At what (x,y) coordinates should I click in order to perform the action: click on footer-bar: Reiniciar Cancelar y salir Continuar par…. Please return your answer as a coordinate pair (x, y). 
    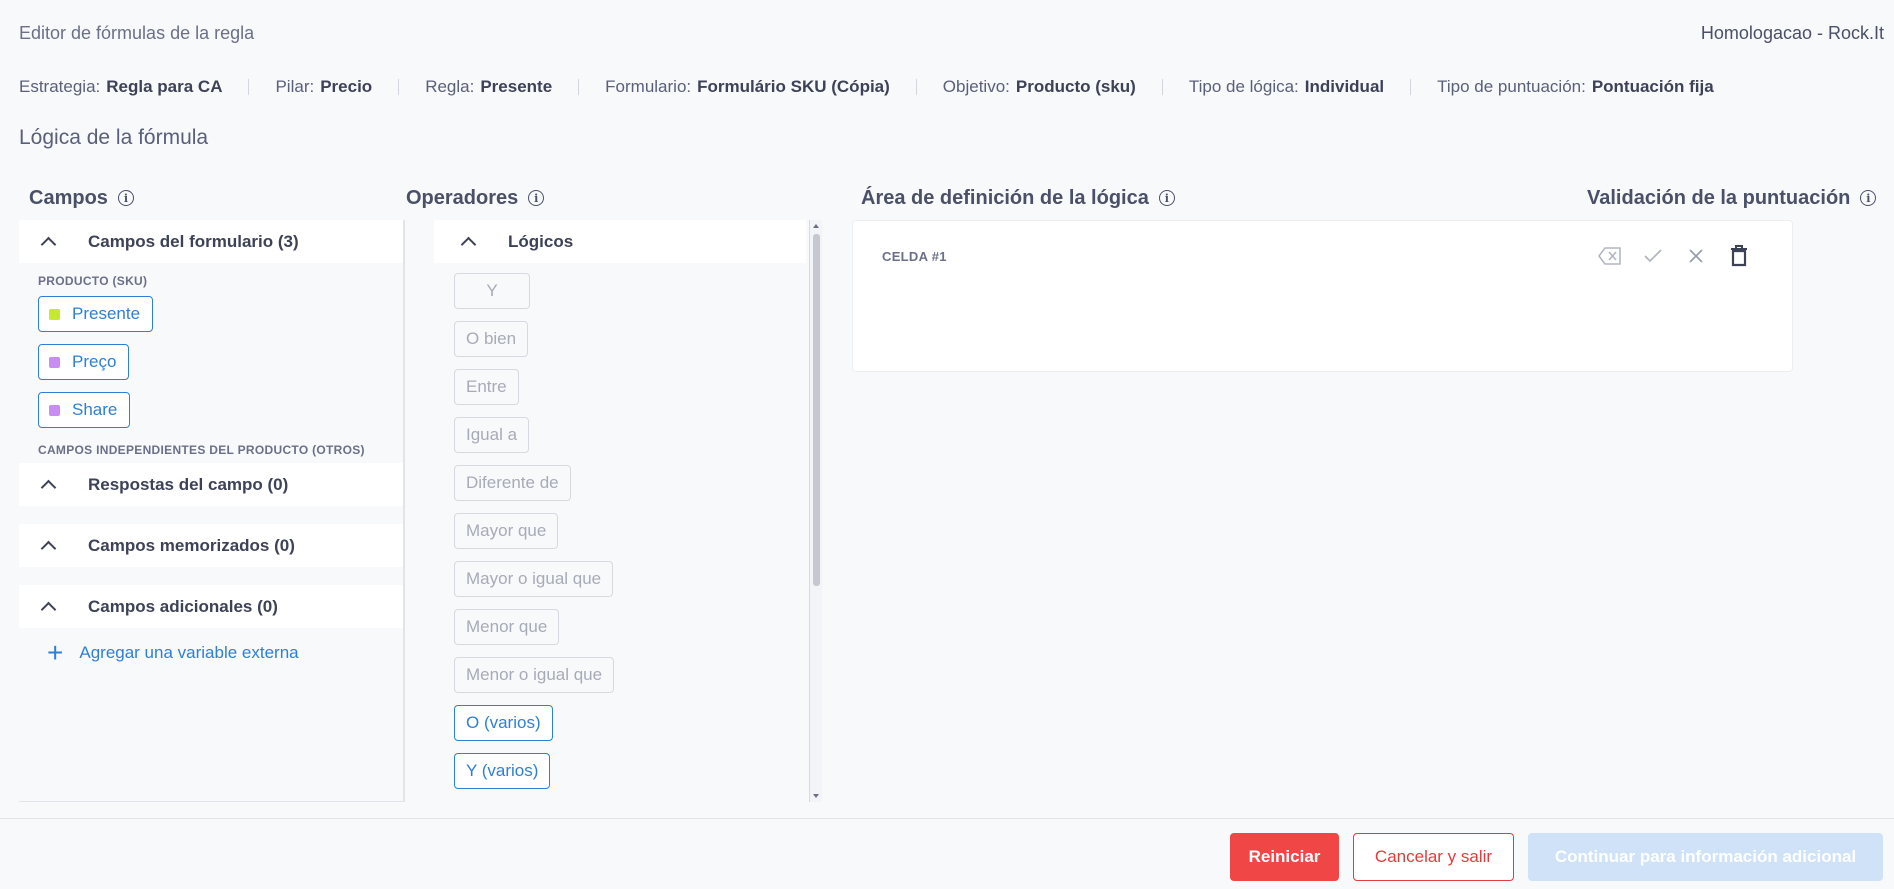
    Looking at the image, I should click on (947, 853).